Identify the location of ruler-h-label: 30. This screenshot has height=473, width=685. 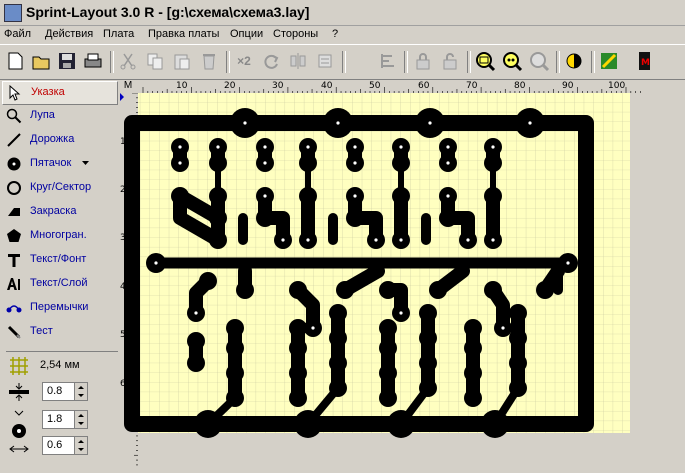
(278, 86).